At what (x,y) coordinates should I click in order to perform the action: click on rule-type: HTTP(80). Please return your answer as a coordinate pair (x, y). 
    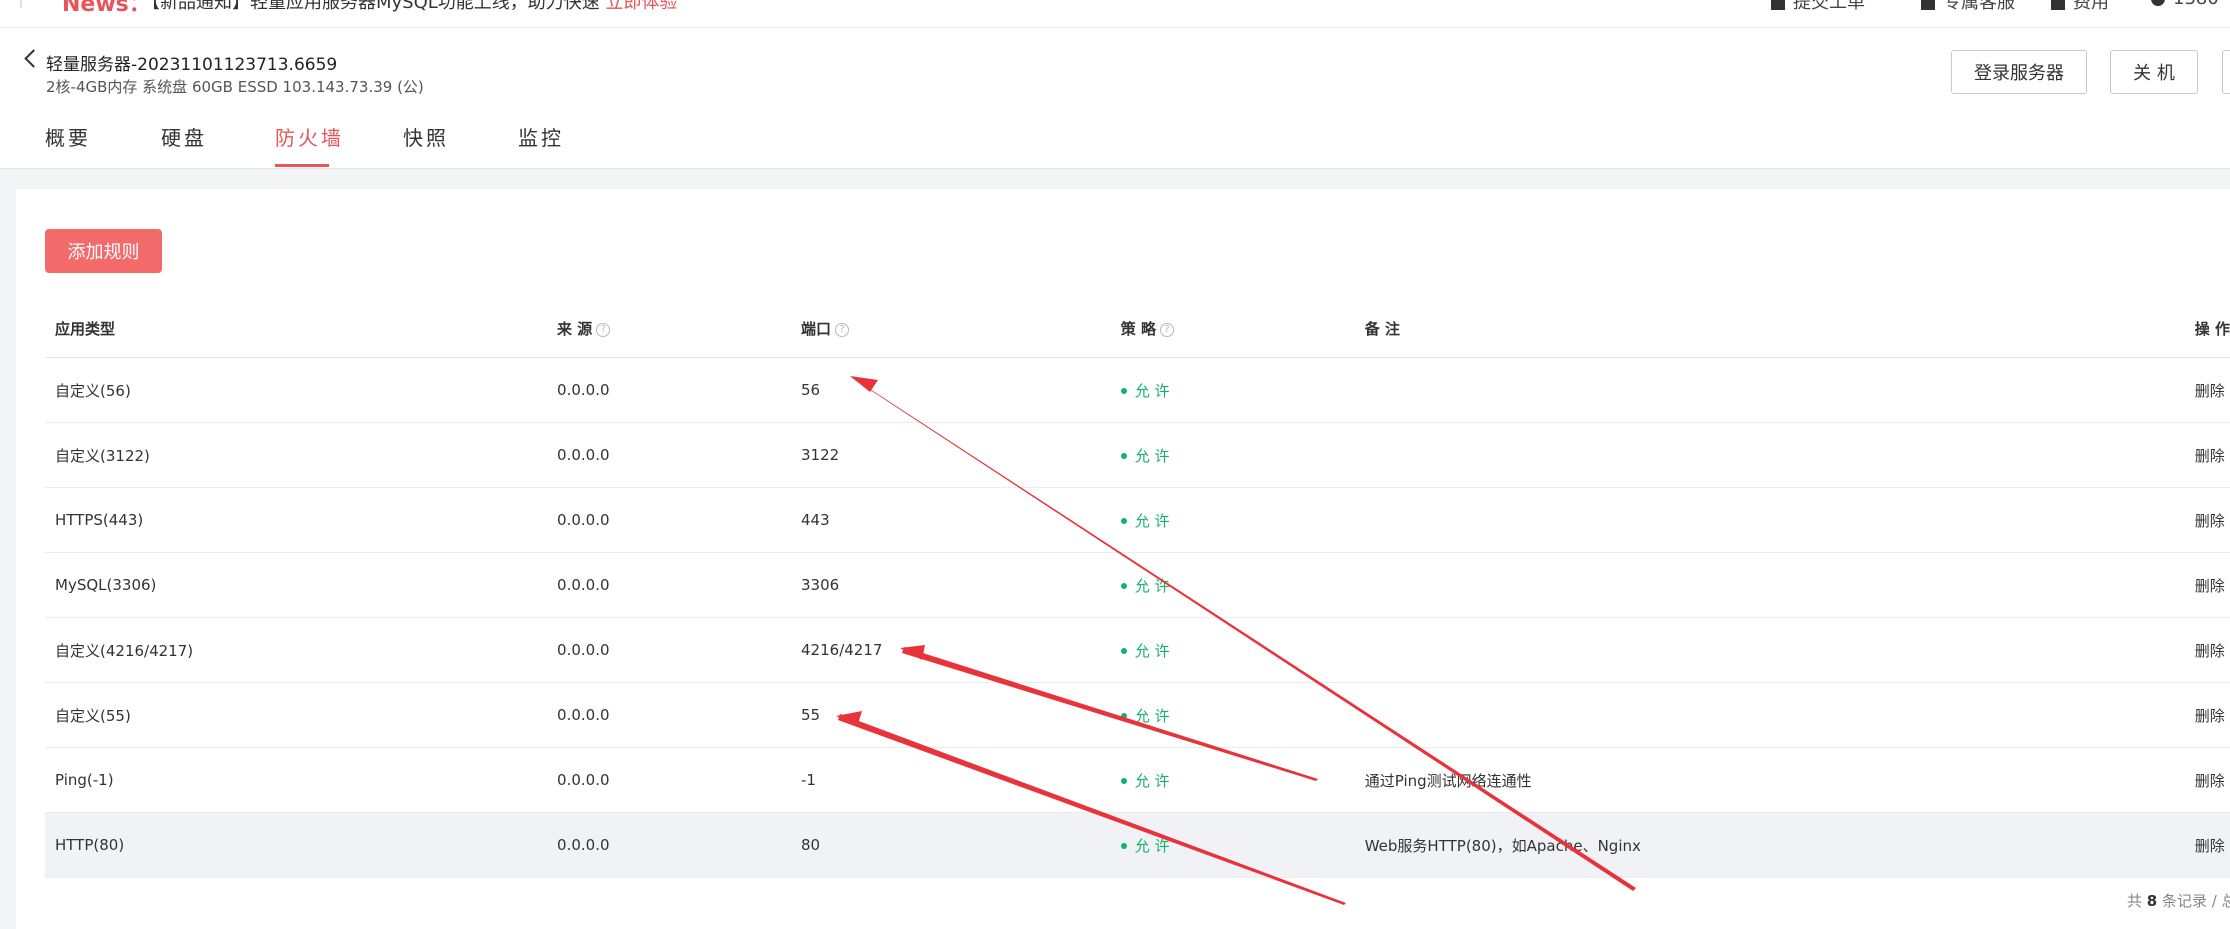
    Looking at the image, I should click on (90, 845).